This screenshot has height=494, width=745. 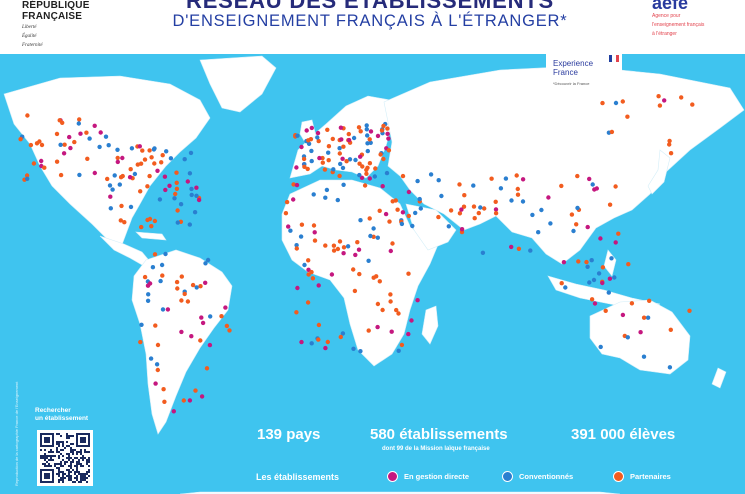 I want to click on page-title: RÉSEAU DES ÉTABLISSEMENTS, so click(x=370, y=6).